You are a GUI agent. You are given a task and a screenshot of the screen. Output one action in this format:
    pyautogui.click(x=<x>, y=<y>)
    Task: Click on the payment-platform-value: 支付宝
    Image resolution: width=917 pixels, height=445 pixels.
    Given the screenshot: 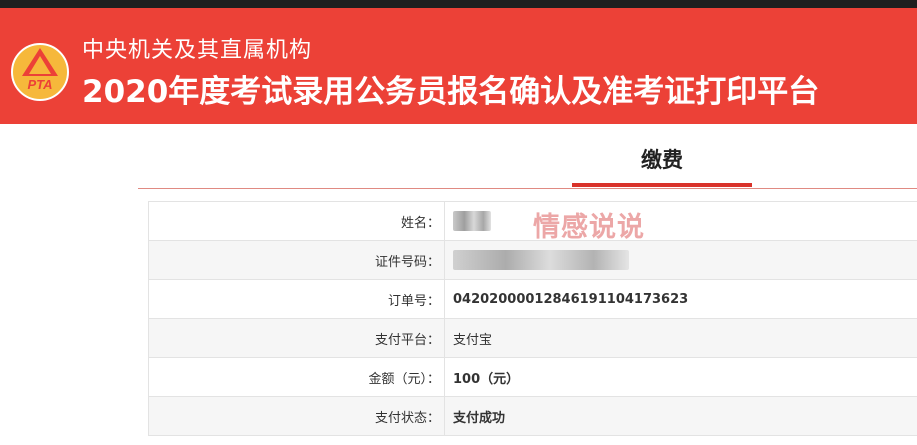 What is the action you would take?
    pyautogui.click(x=680, y=338)
    